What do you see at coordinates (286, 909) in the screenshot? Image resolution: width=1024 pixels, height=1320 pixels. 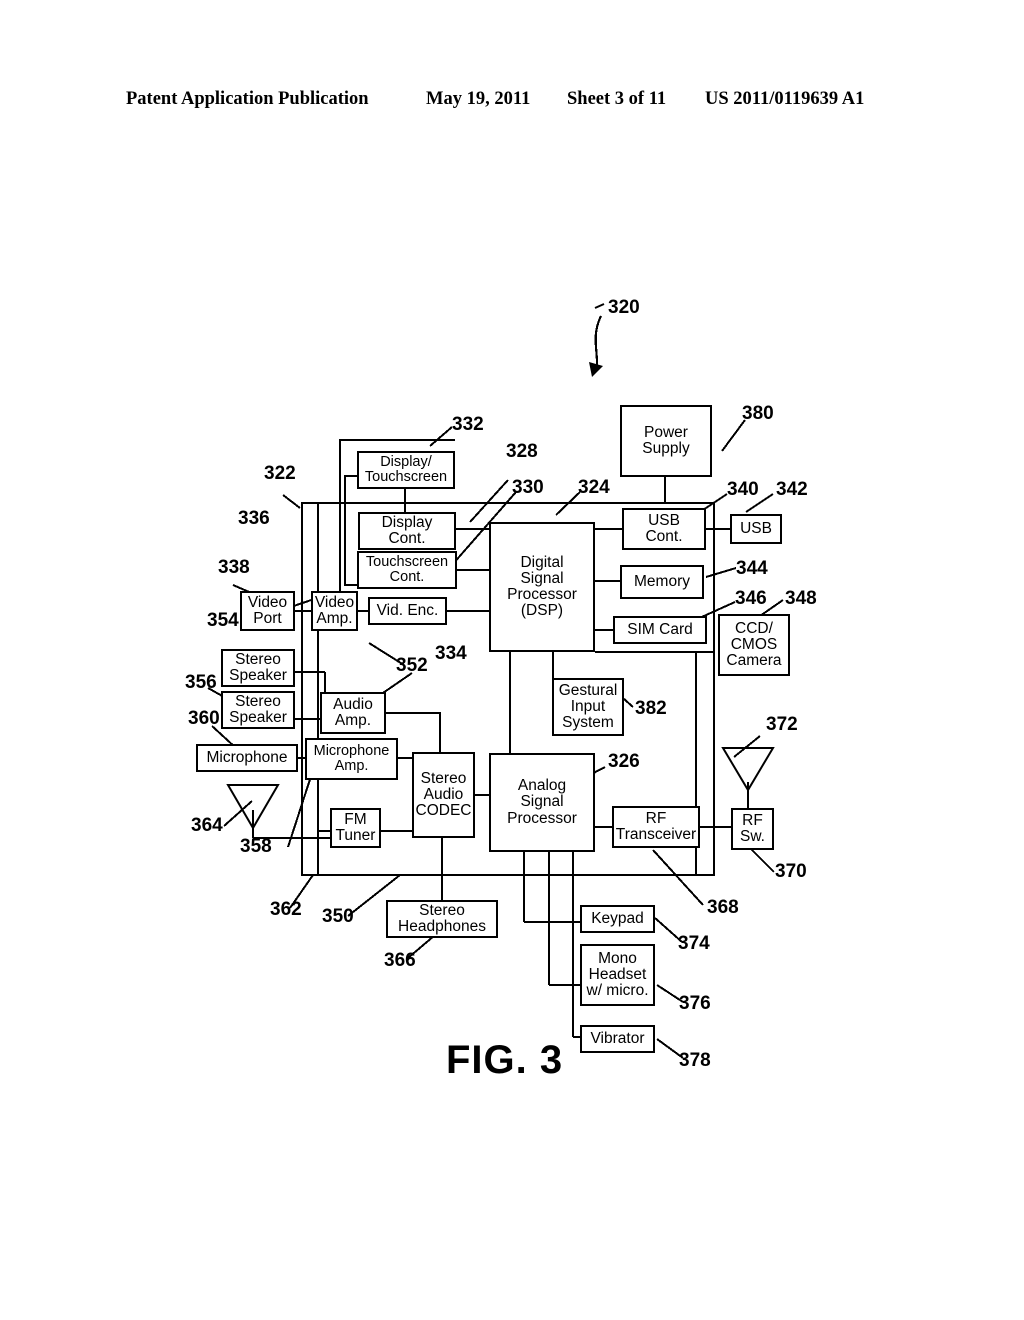 I see `numeral-362: 362` at bounding box center [286, 909].